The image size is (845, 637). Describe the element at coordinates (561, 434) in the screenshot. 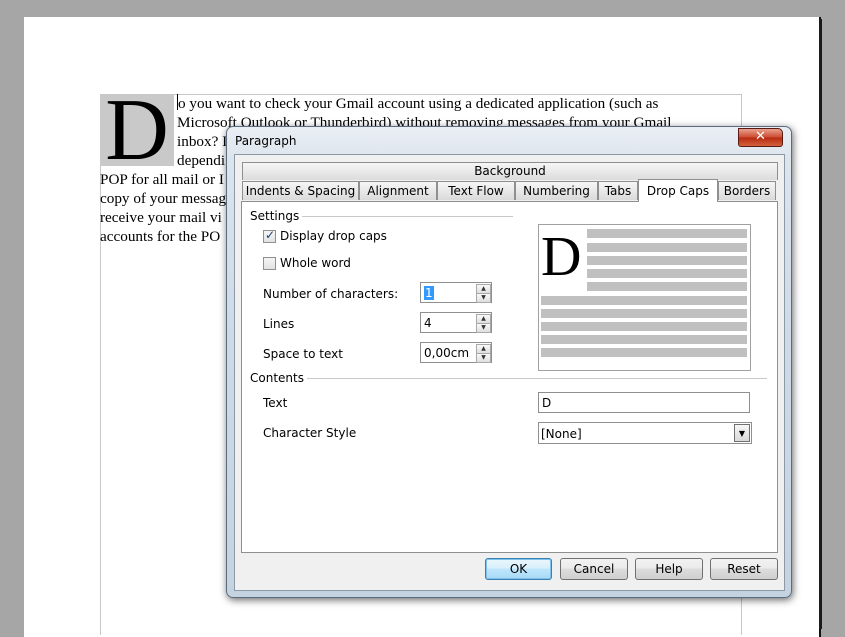

I see `character-style-value: [None]` at that location.